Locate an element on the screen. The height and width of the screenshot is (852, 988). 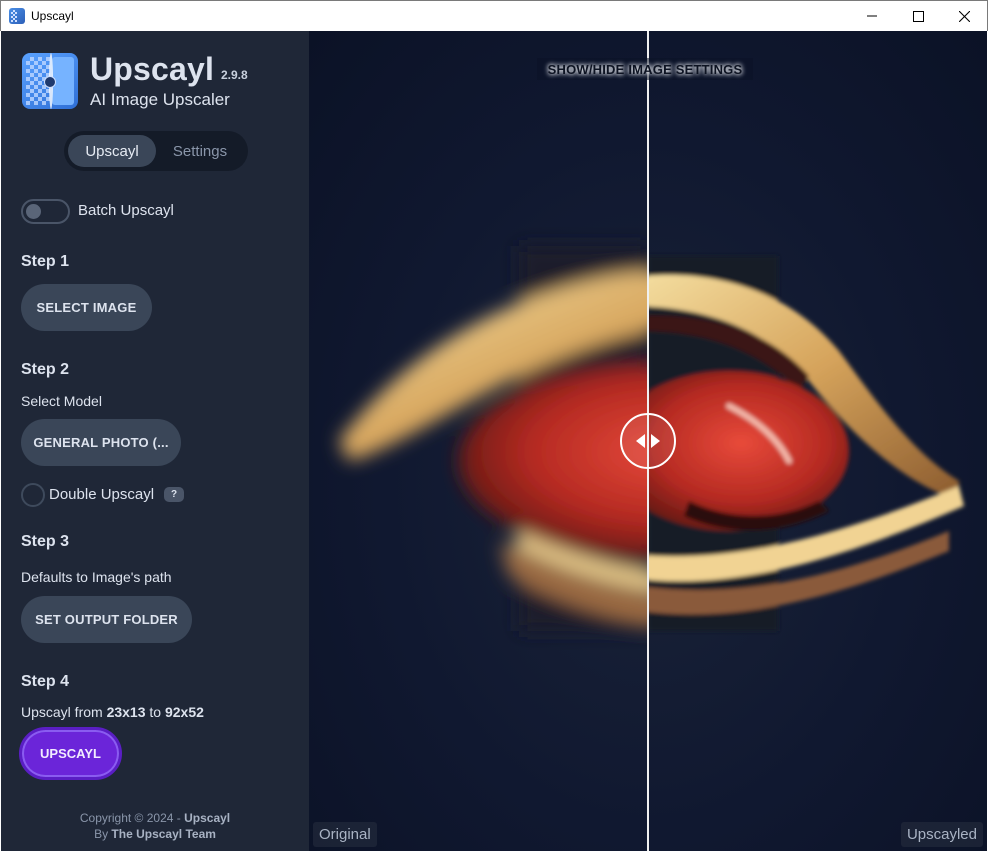
minimize-button is located at coordinates (872, 16).